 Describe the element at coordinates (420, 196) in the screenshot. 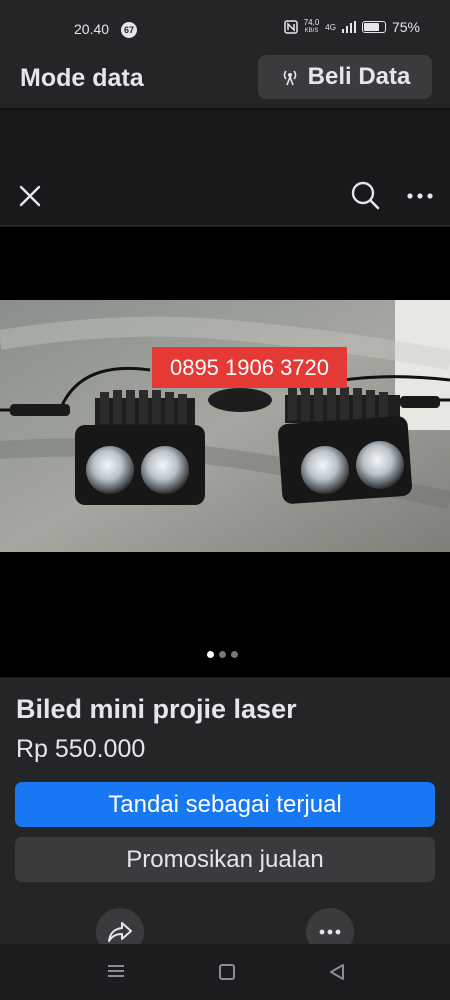

I see `more-icon` at that location.